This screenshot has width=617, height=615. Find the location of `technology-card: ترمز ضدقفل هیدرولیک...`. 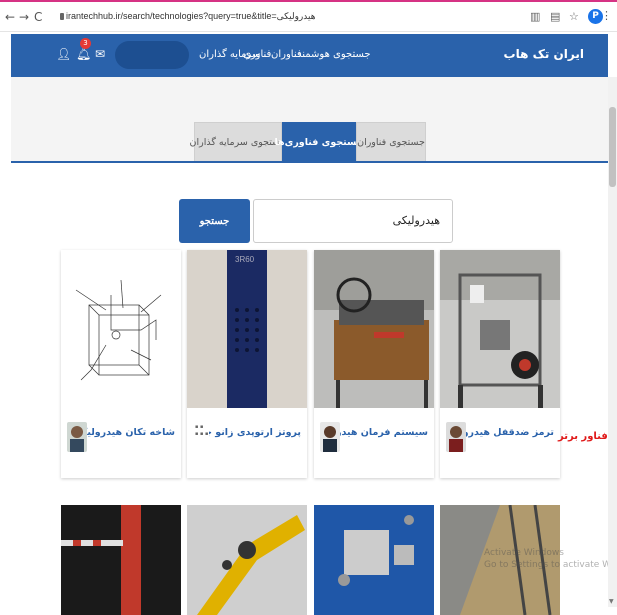

technology-card: ترمز ضدقفل هیدرولیک... is located at coordinates (500, 364).